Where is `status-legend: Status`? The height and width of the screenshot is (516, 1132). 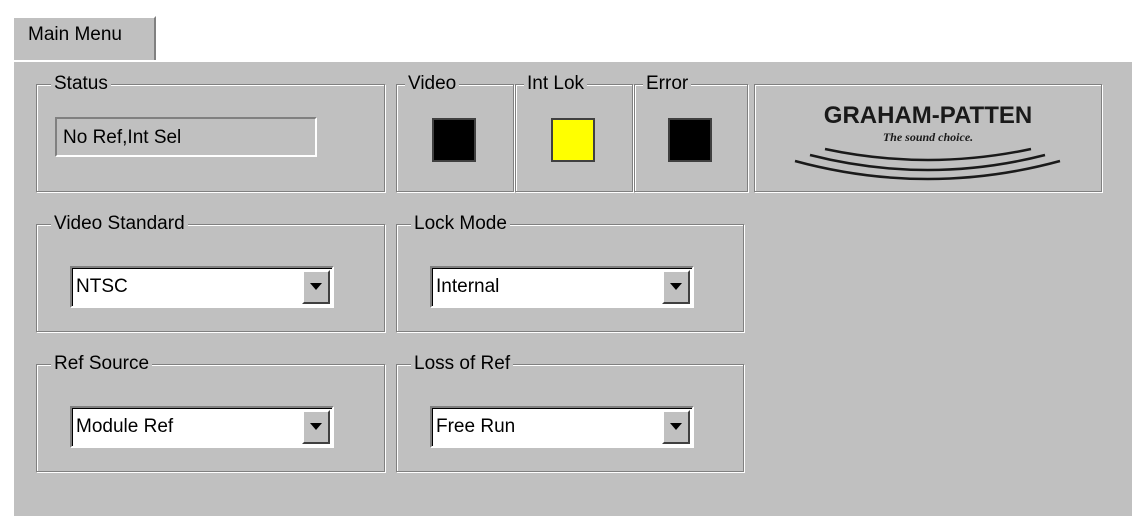 status-legend: Status is located at coordinates (81, 84).